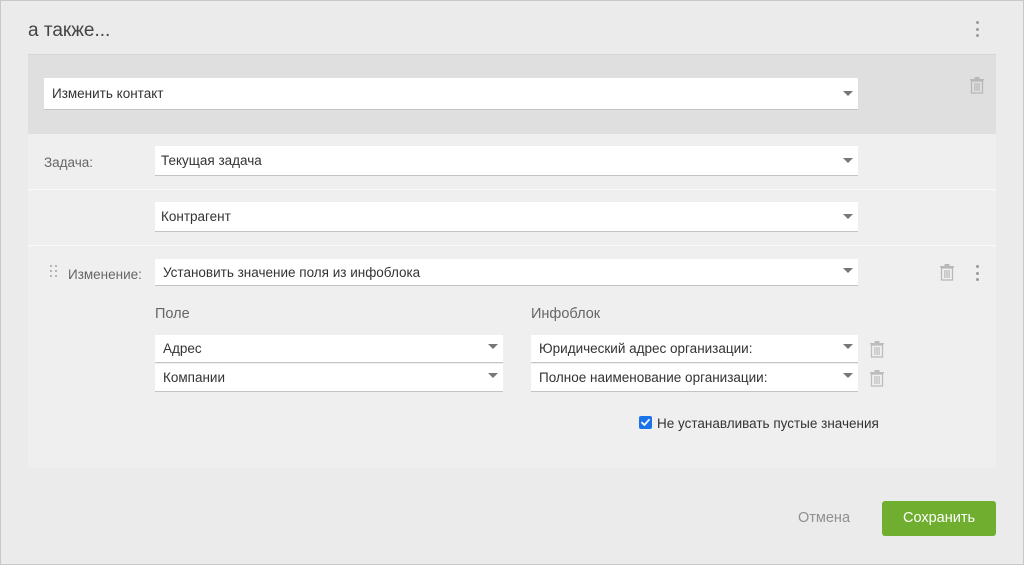 Image resolution: width=1024 pixels, height=565 pixels. I want to click on field-select: Компании, so click(329, 378).